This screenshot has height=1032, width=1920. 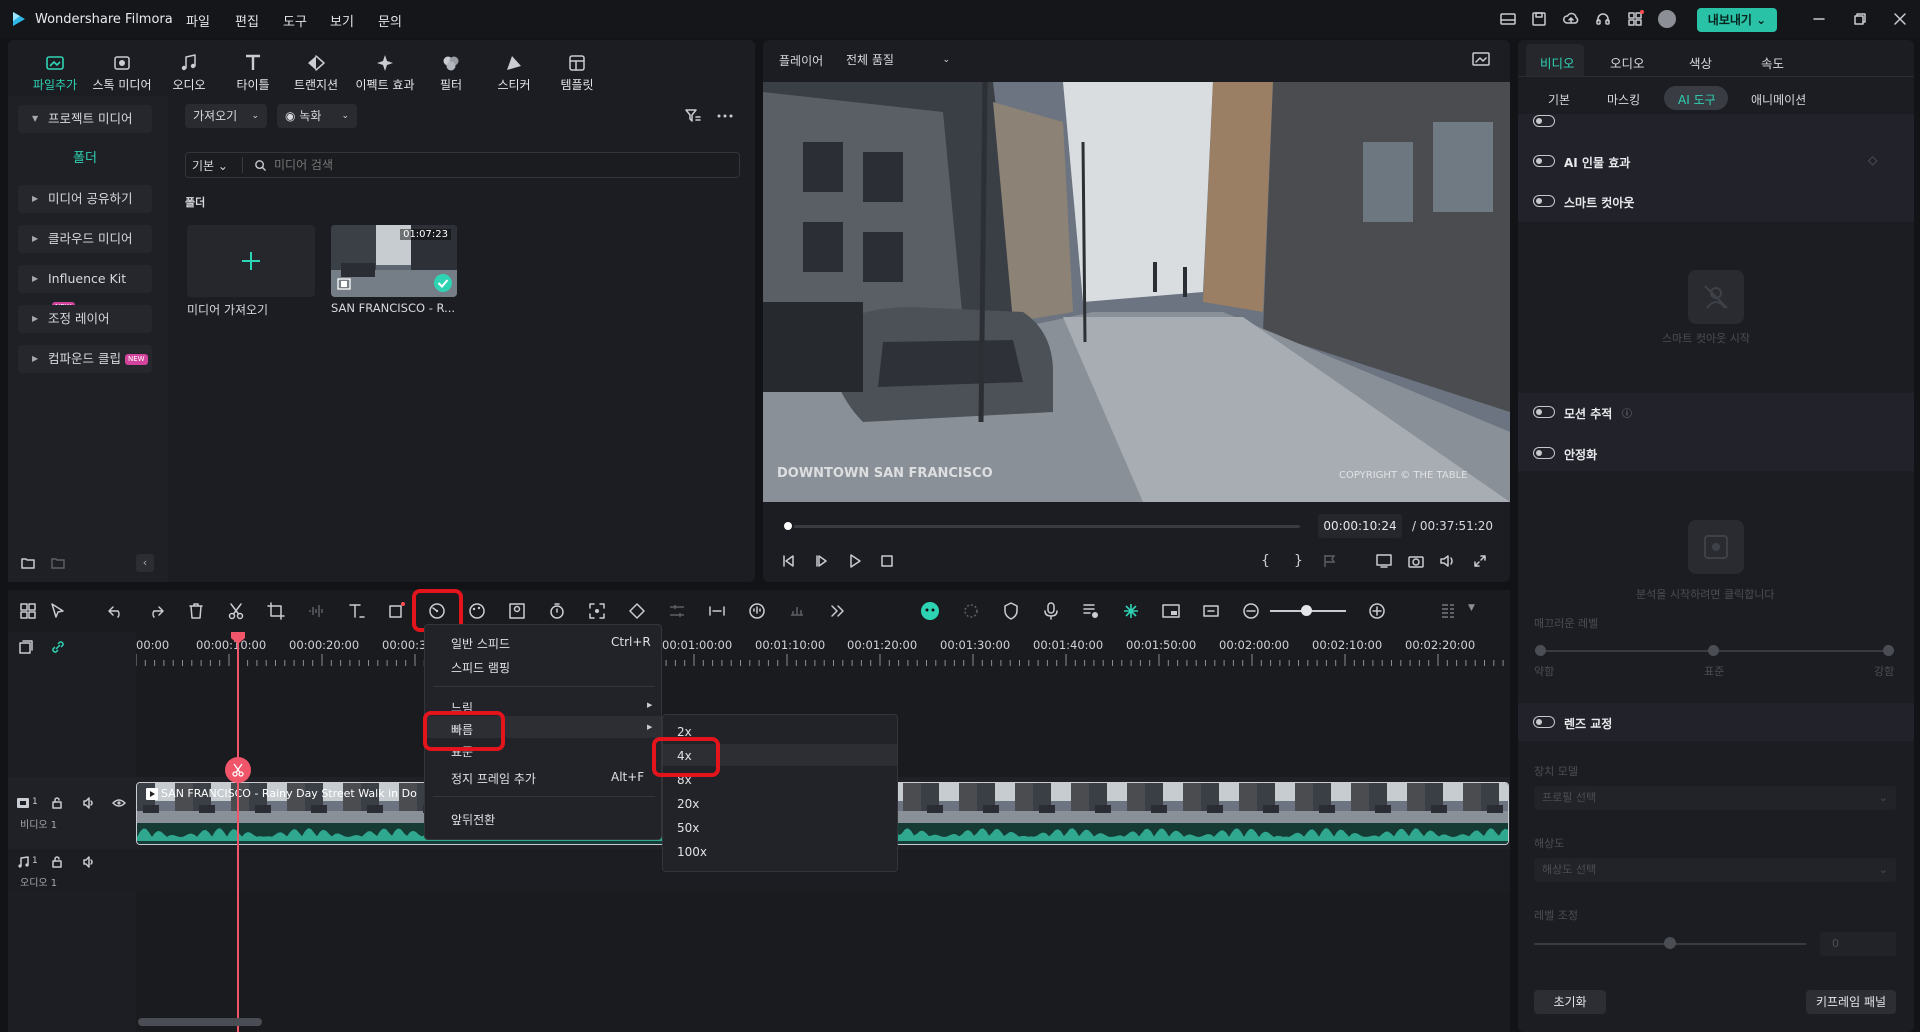 I want to click on sidebar-item-project-media: ▼ 프로젝트 미디어, so click(x=85, y=119).